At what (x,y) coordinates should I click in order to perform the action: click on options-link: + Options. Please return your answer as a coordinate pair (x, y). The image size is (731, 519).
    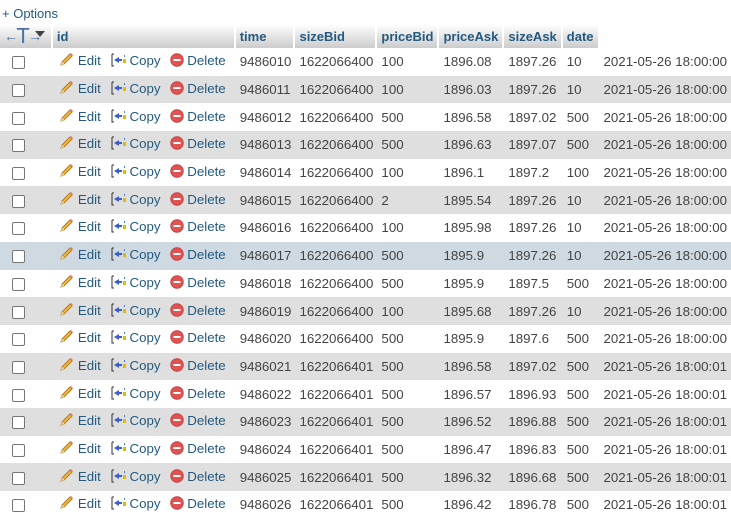
    Looking at the image, I should click on (30, 13).